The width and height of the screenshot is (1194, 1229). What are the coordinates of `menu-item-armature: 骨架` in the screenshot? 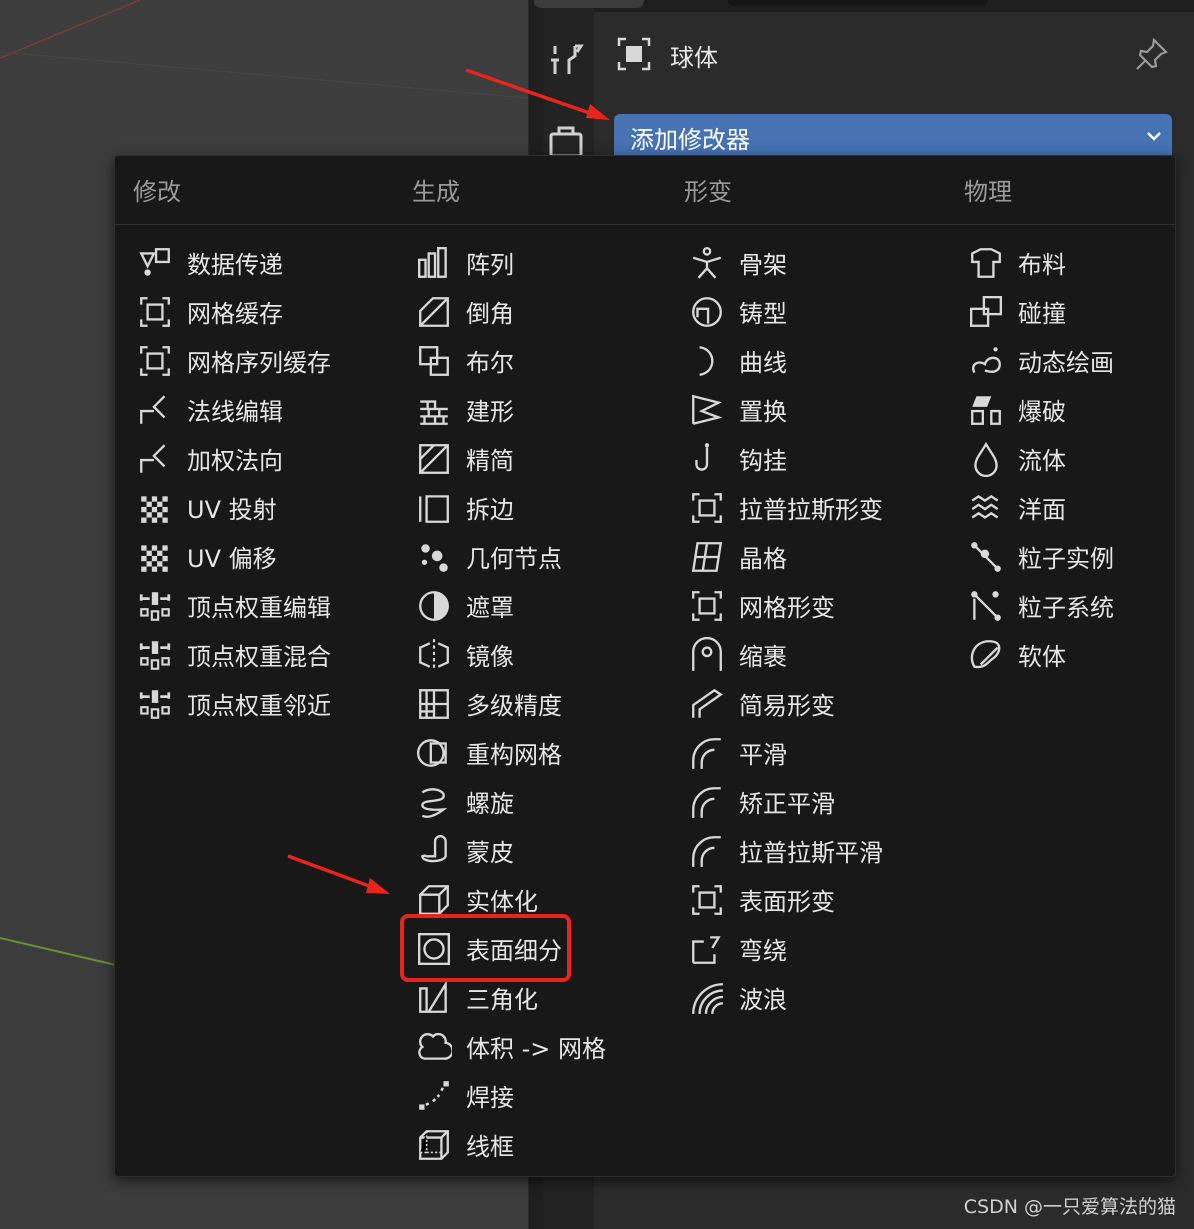 It's located at (797, 262).